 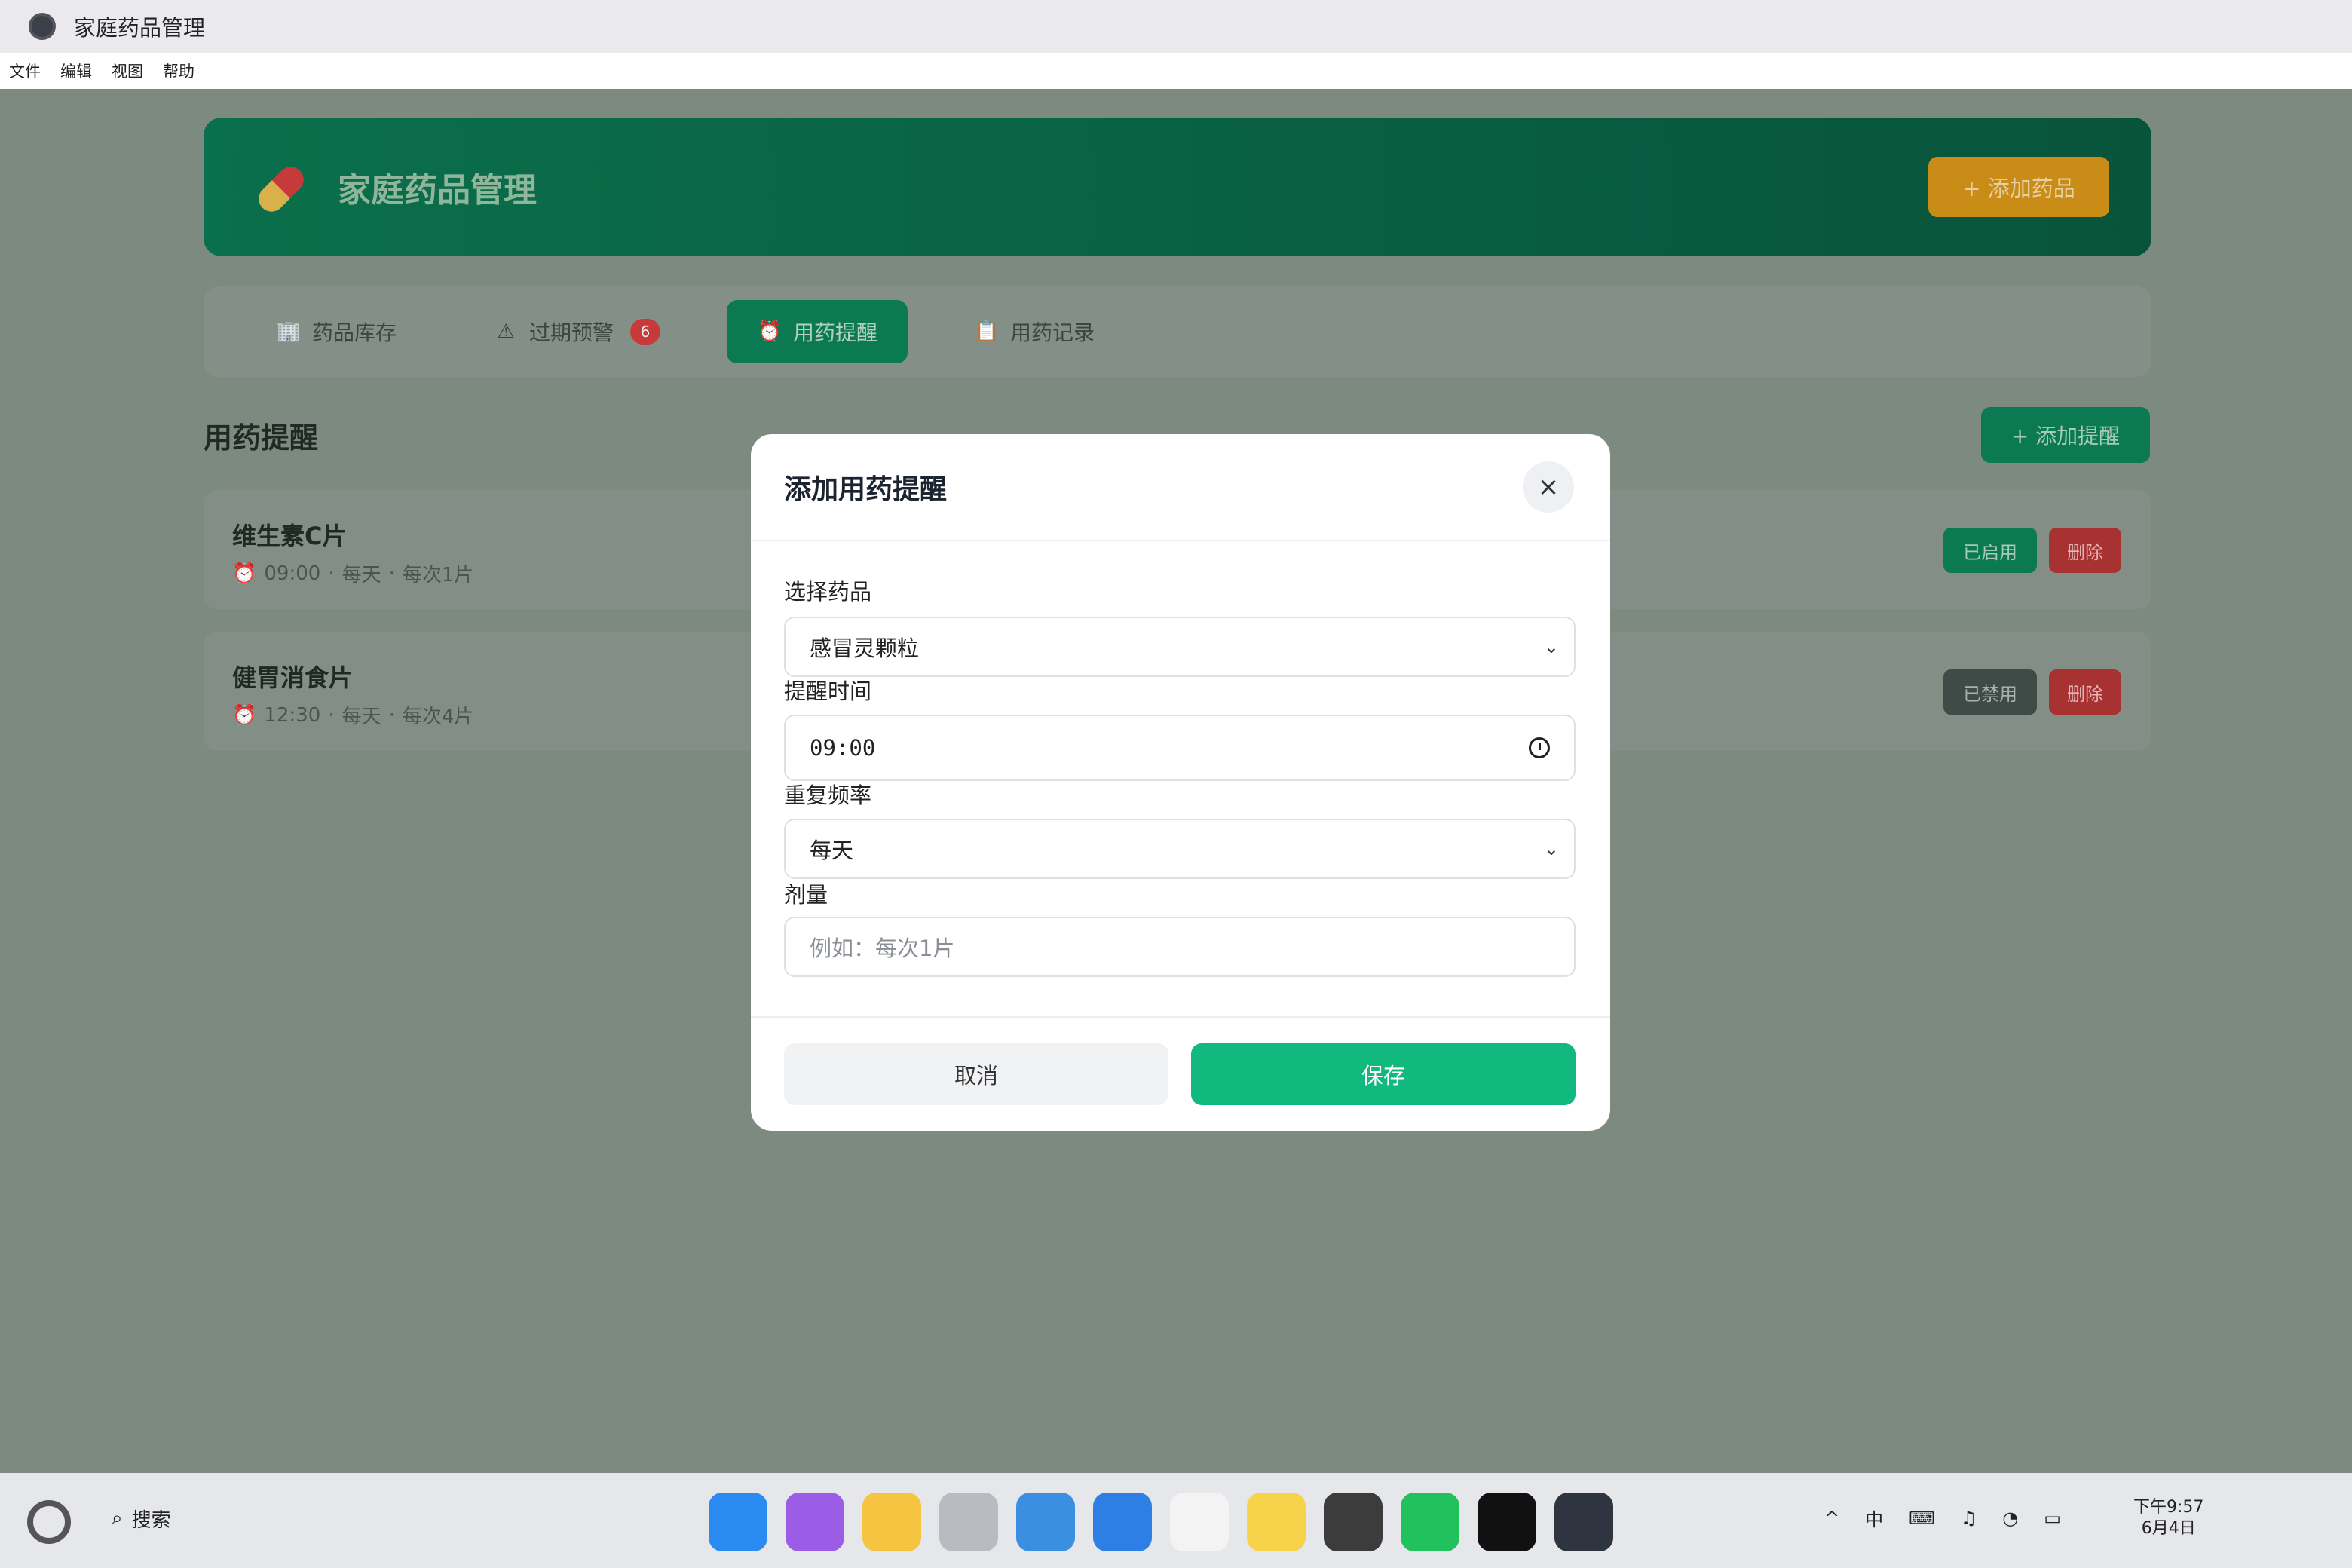 What do you see at coordinates (806, 895) in the screenshot?
I see `dose-label: 剂量` at bounding box center [806, 895].